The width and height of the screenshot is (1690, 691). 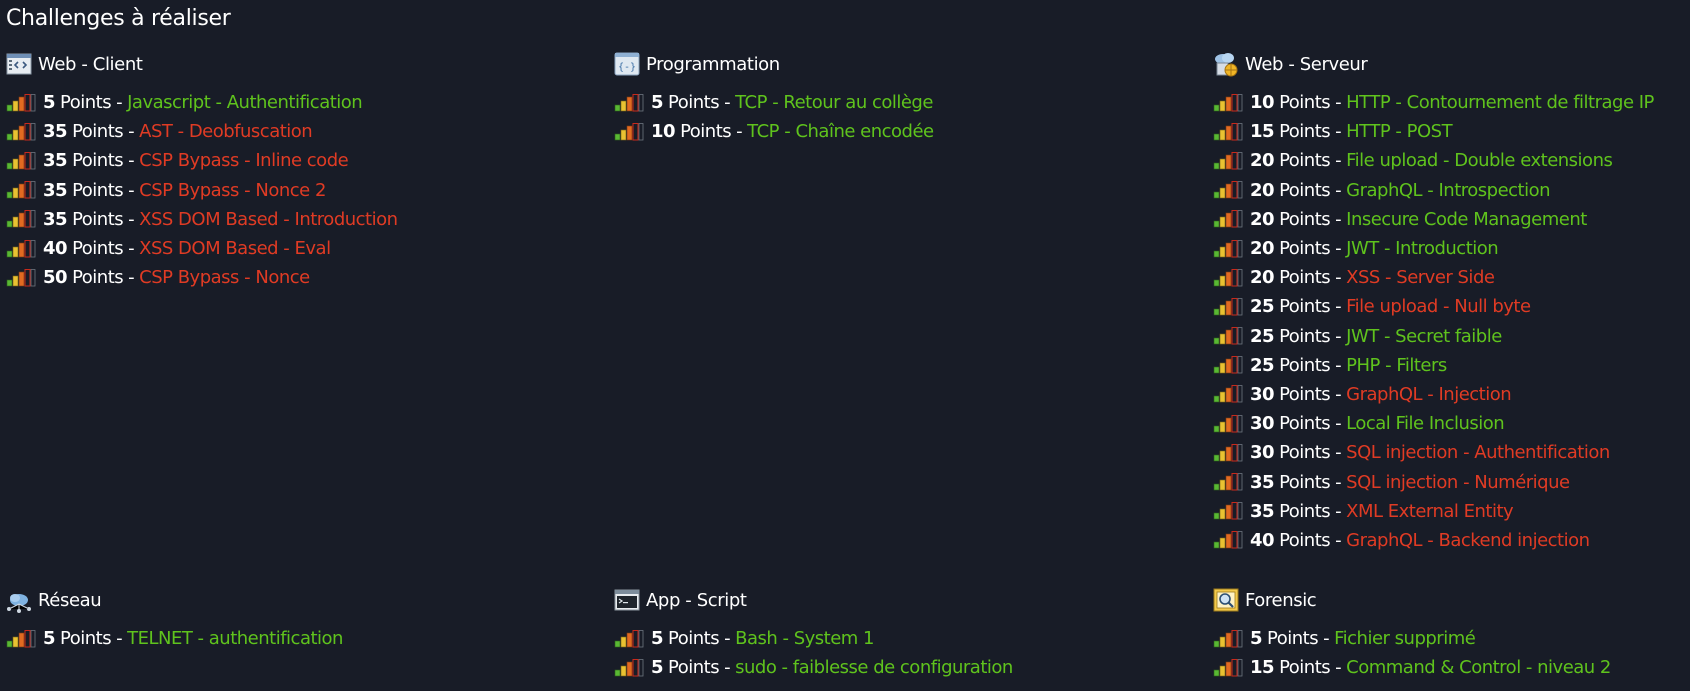 I want to click on challenge-link: JWT - Secret faible, so click(x=1424, y=336).